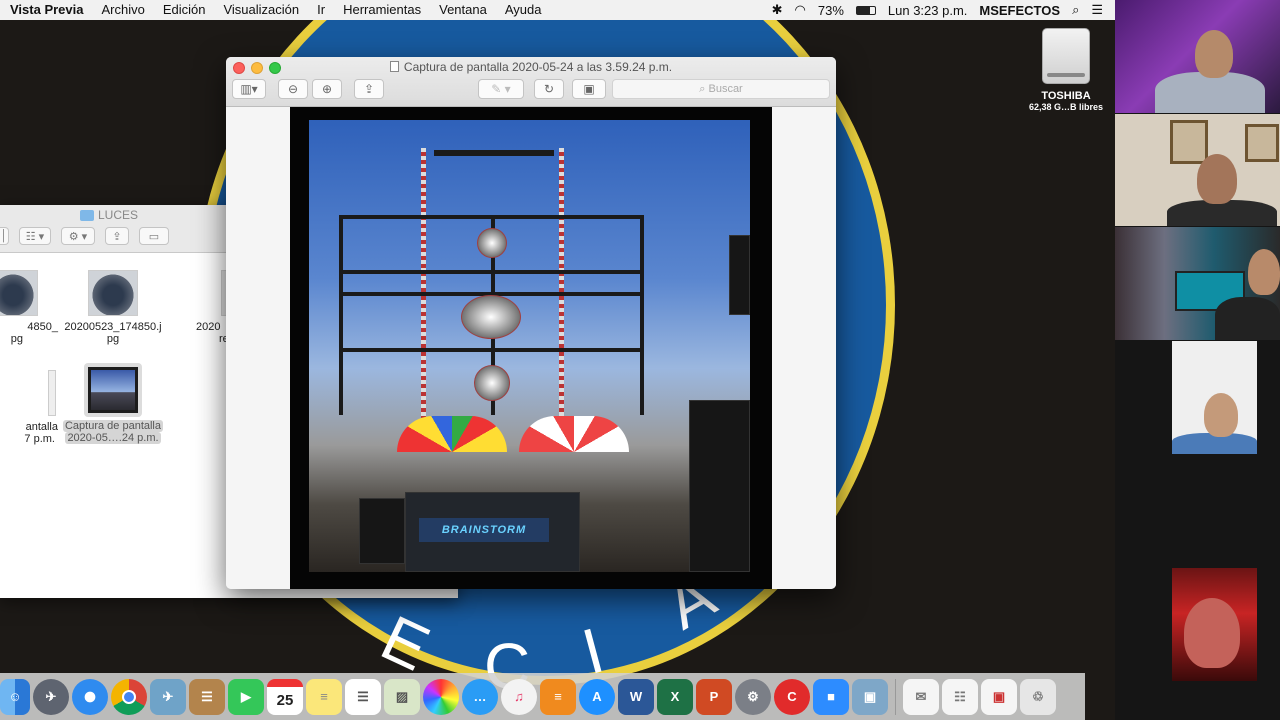 Image resolution: width=1280 pixels, height=720 pixels. What do you see at coordinates (51, 696) in the screenshot?
I see `launchpad-icon: ✈` at bounding box center [51, 696].